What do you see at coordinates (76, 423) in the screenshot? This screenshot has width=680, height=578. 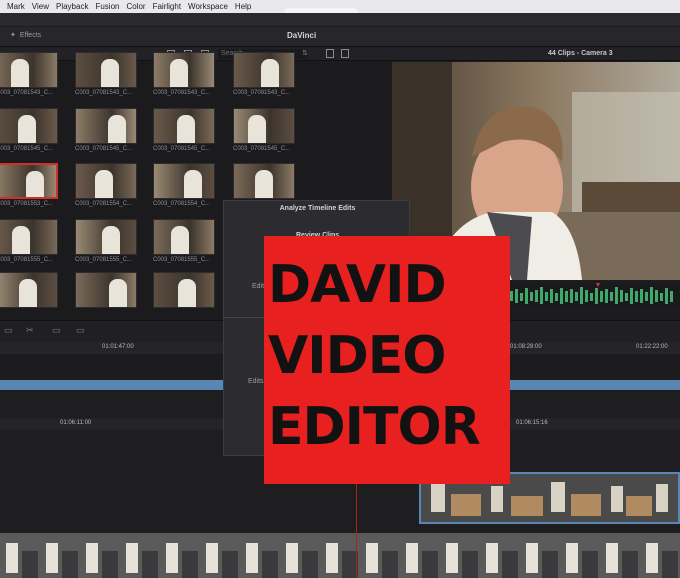 I see `timecode-label: 01:06:11:00` at bounding box center [76, 423].